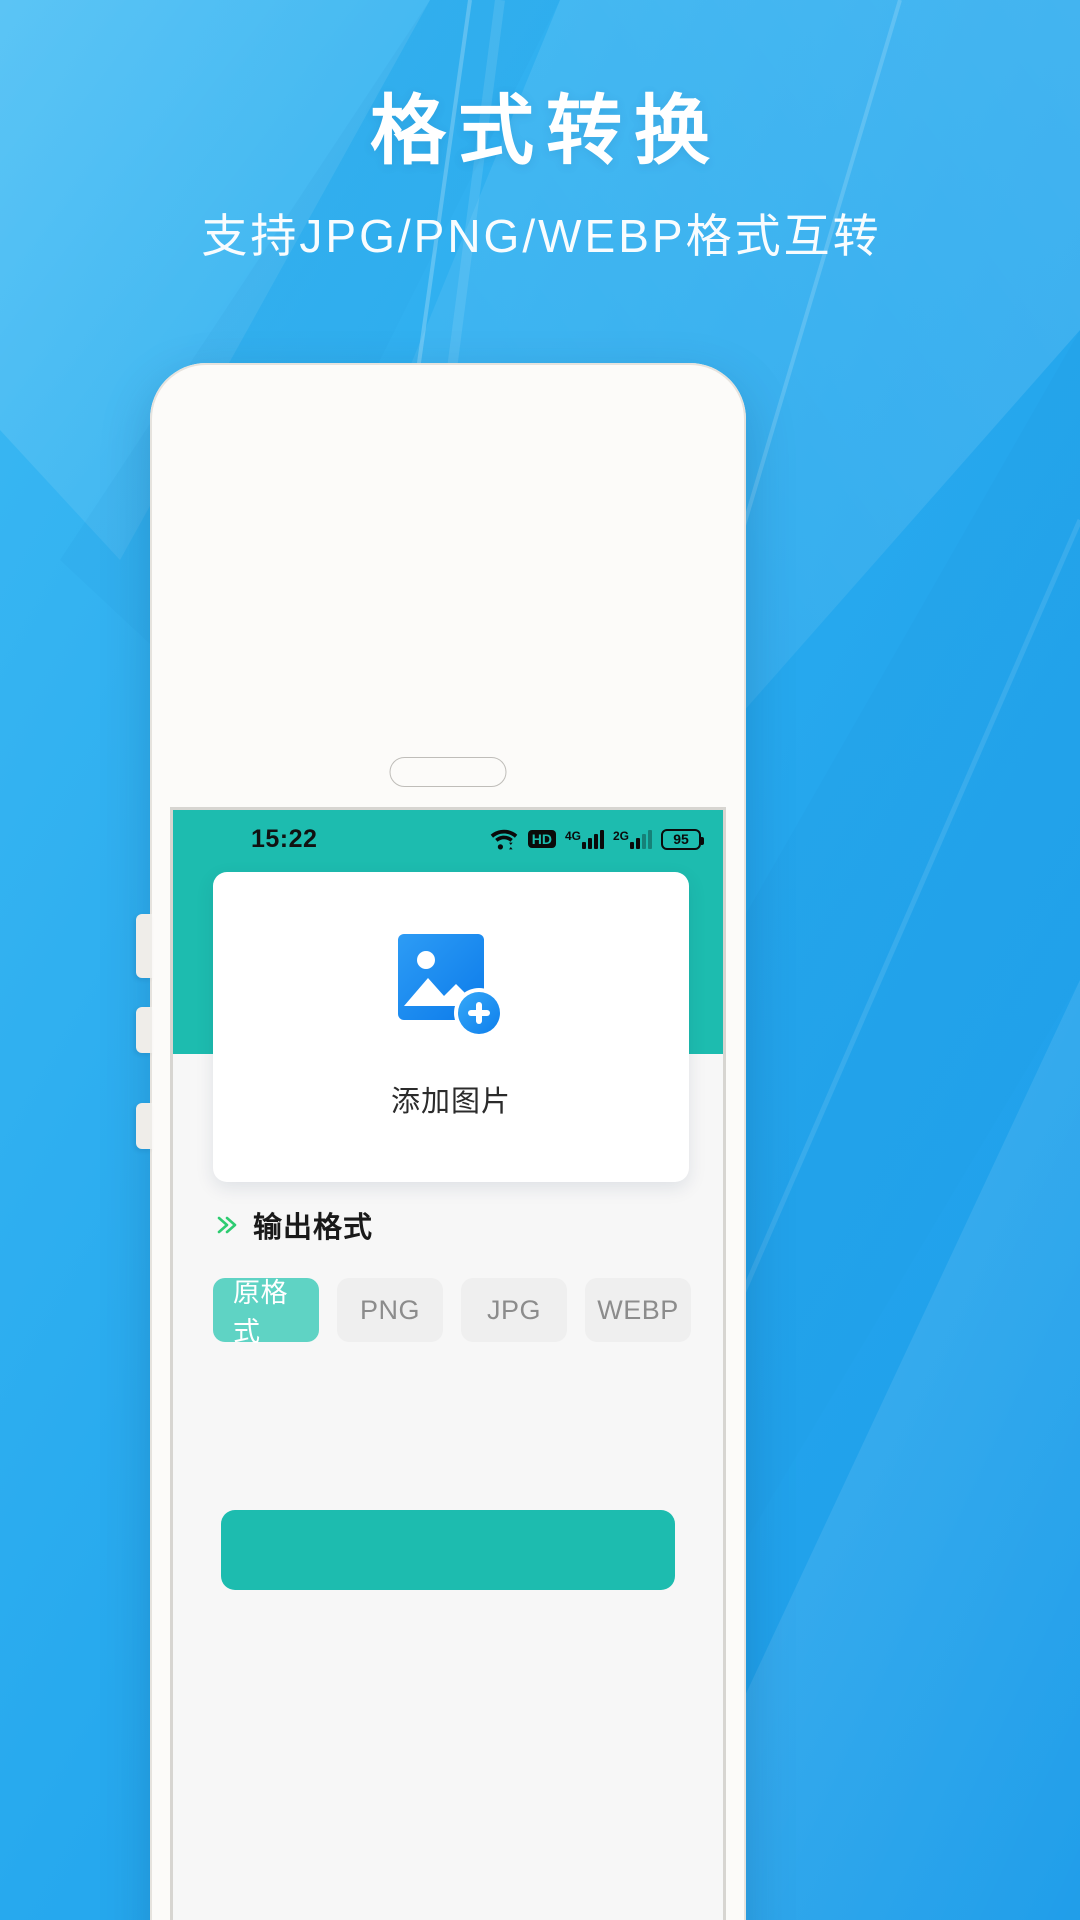 The image size is (1080, 1920). What do you see at coordinates (504, 839) in the screenshot?
I see `wifi-icon` at bounding box center [504, 839].